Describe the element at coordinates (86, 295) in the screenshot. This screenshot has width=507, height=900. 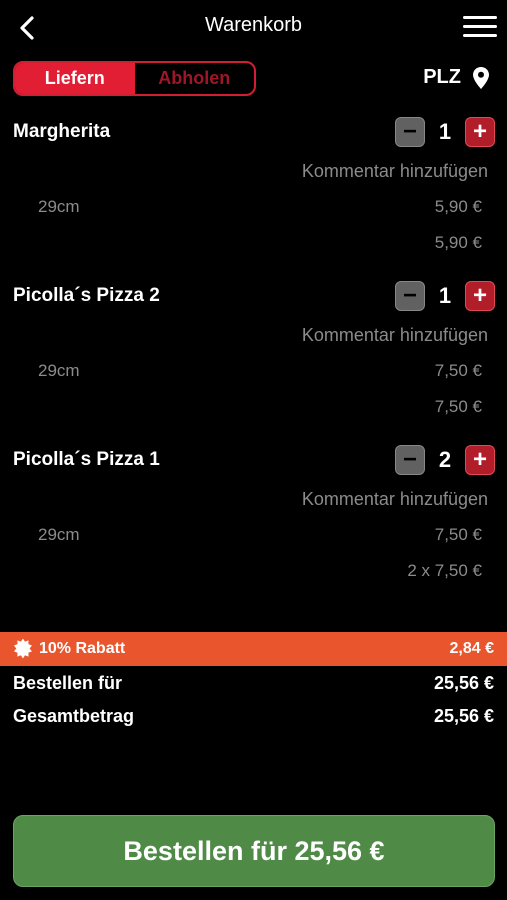
I see `item-name: Picolla´s Pizza 2` at that location.